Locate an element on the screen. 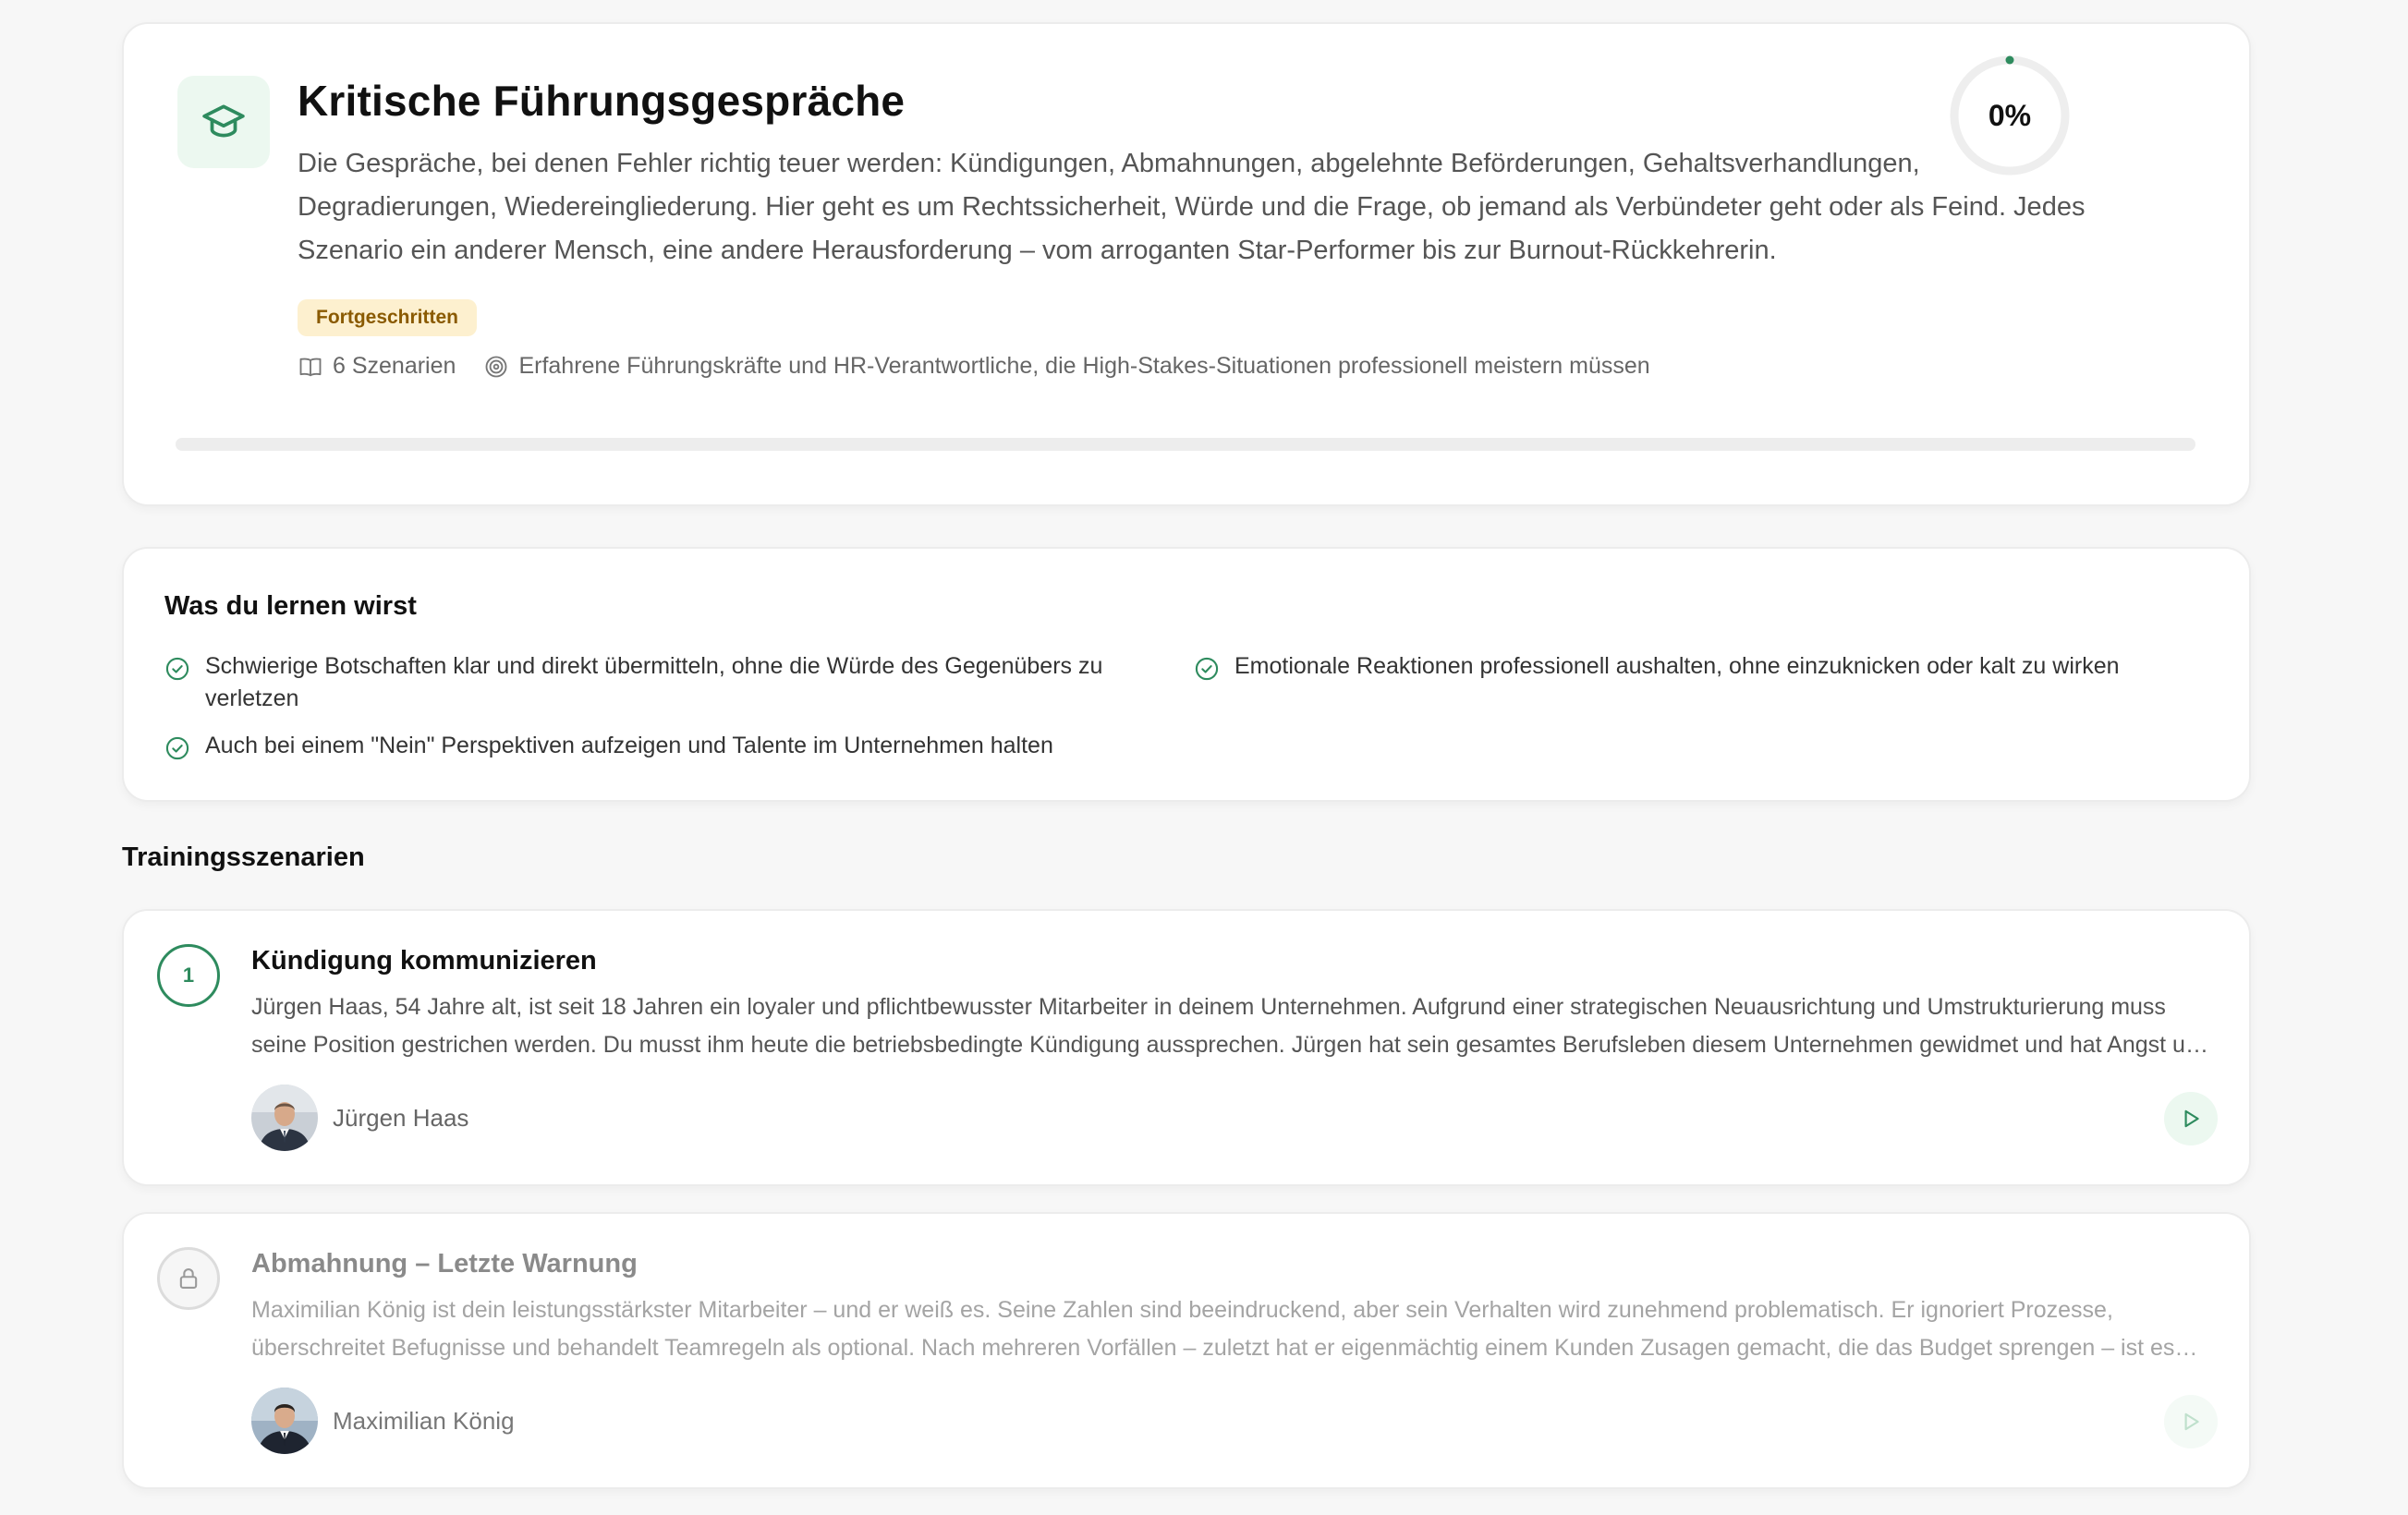 This screenshot has height=1515, width=2408. start-scenario-button-disabled is located at coordinates (2191, 1422).